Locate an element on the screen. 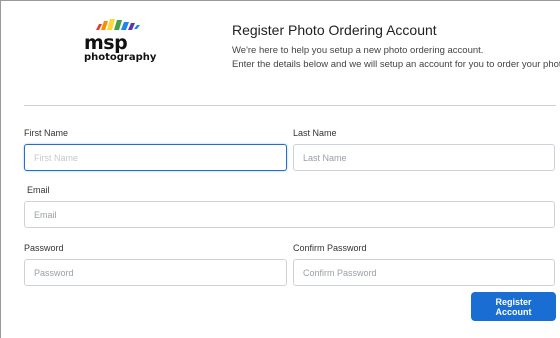 This screenshot has height=338, width=560. window-border-top is located at coordinates (280, 0).